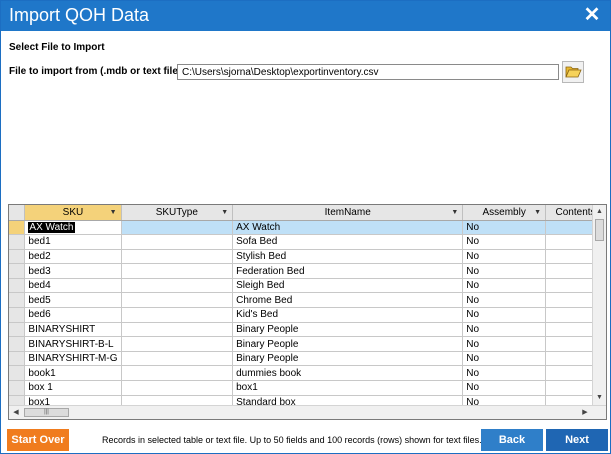 Image resolution: width=611 pixels, height=454 pixels. I want to click on cell-itemname: Chrome Bed, so click(348, 300).